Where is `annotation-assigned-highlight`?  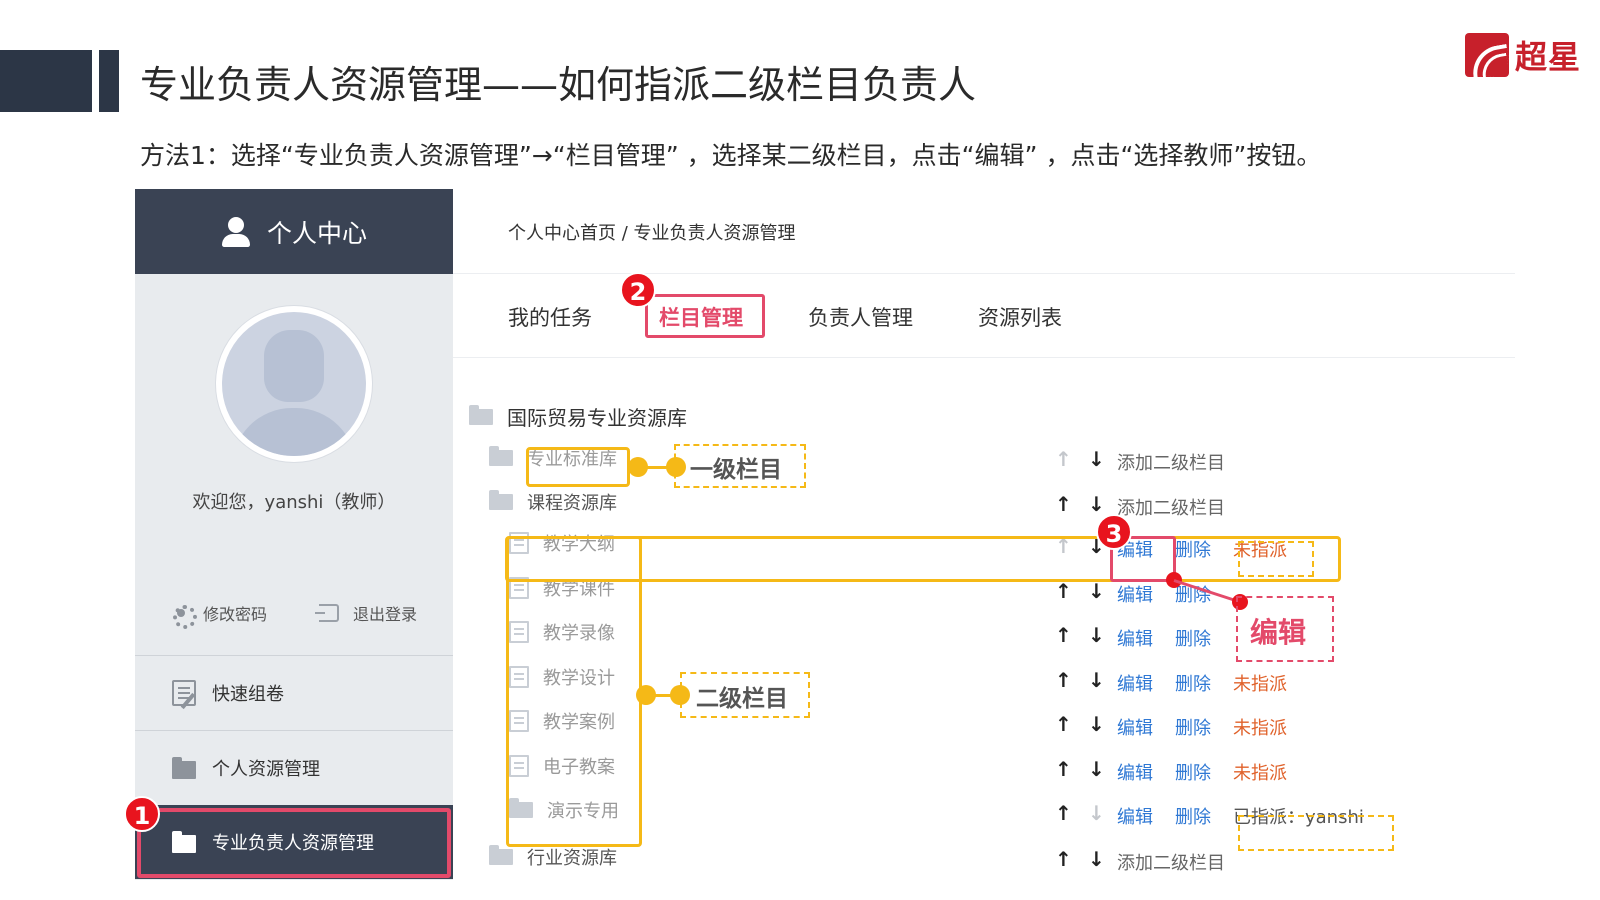
annotation-assigned-highlight is located at coordinates (1316, 833).